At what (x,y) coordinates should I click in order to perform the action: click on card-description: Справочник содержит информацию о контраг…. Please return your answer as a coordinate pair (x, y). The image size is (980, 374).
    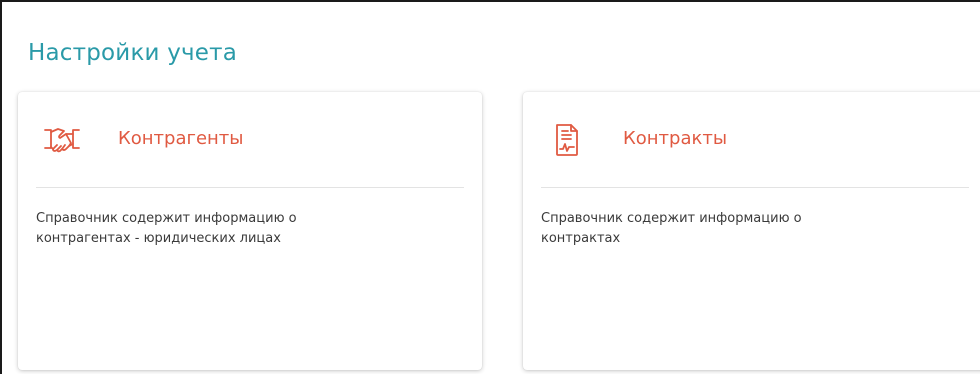
    Looking at the image, I should click on (166, 228).